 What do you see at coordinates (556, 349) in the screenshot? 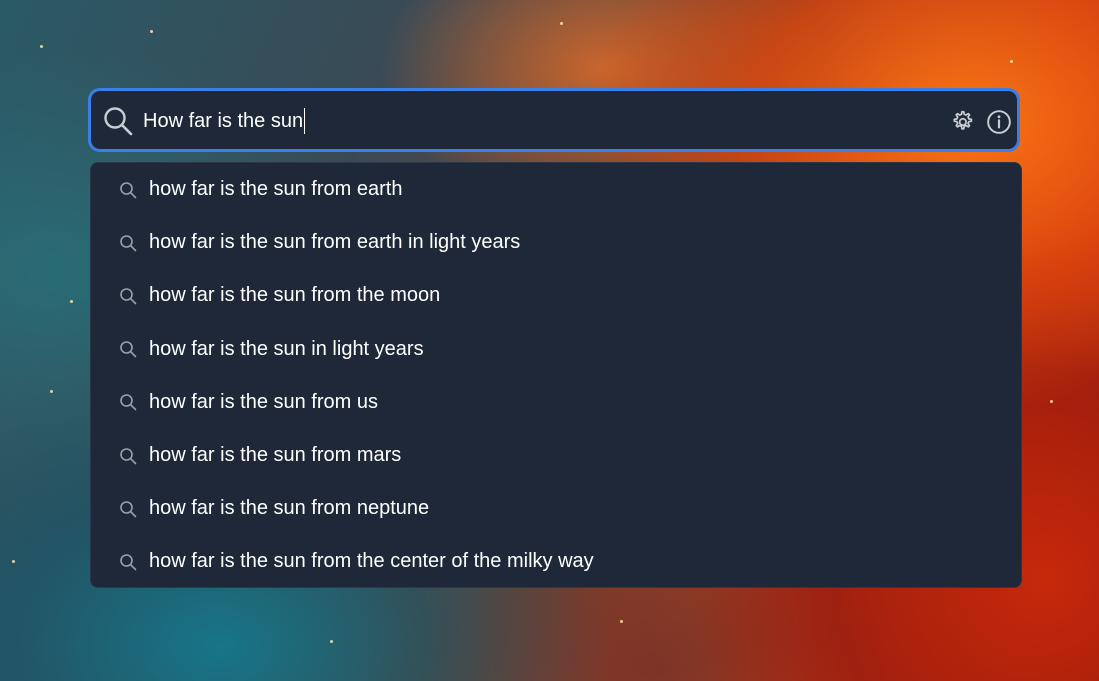
I see `suggestion-item: how far is the sun in light years` at bounding box center [556, 349].